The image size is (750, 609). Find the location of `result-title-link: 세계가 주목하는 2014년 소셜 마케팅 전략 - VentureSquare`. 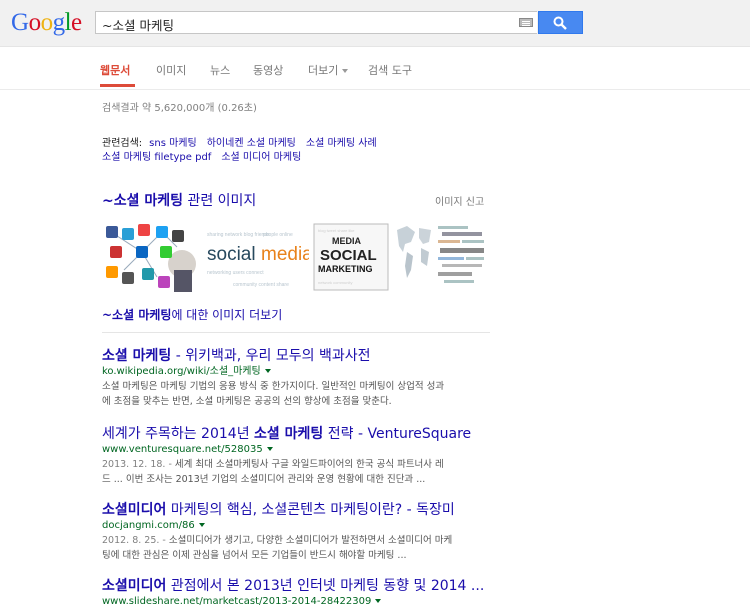

result-title-link: 세계가 주목하는 2014년 소셜 마케팅 전략 - VentureSquare is located at coordinates (296, 434).